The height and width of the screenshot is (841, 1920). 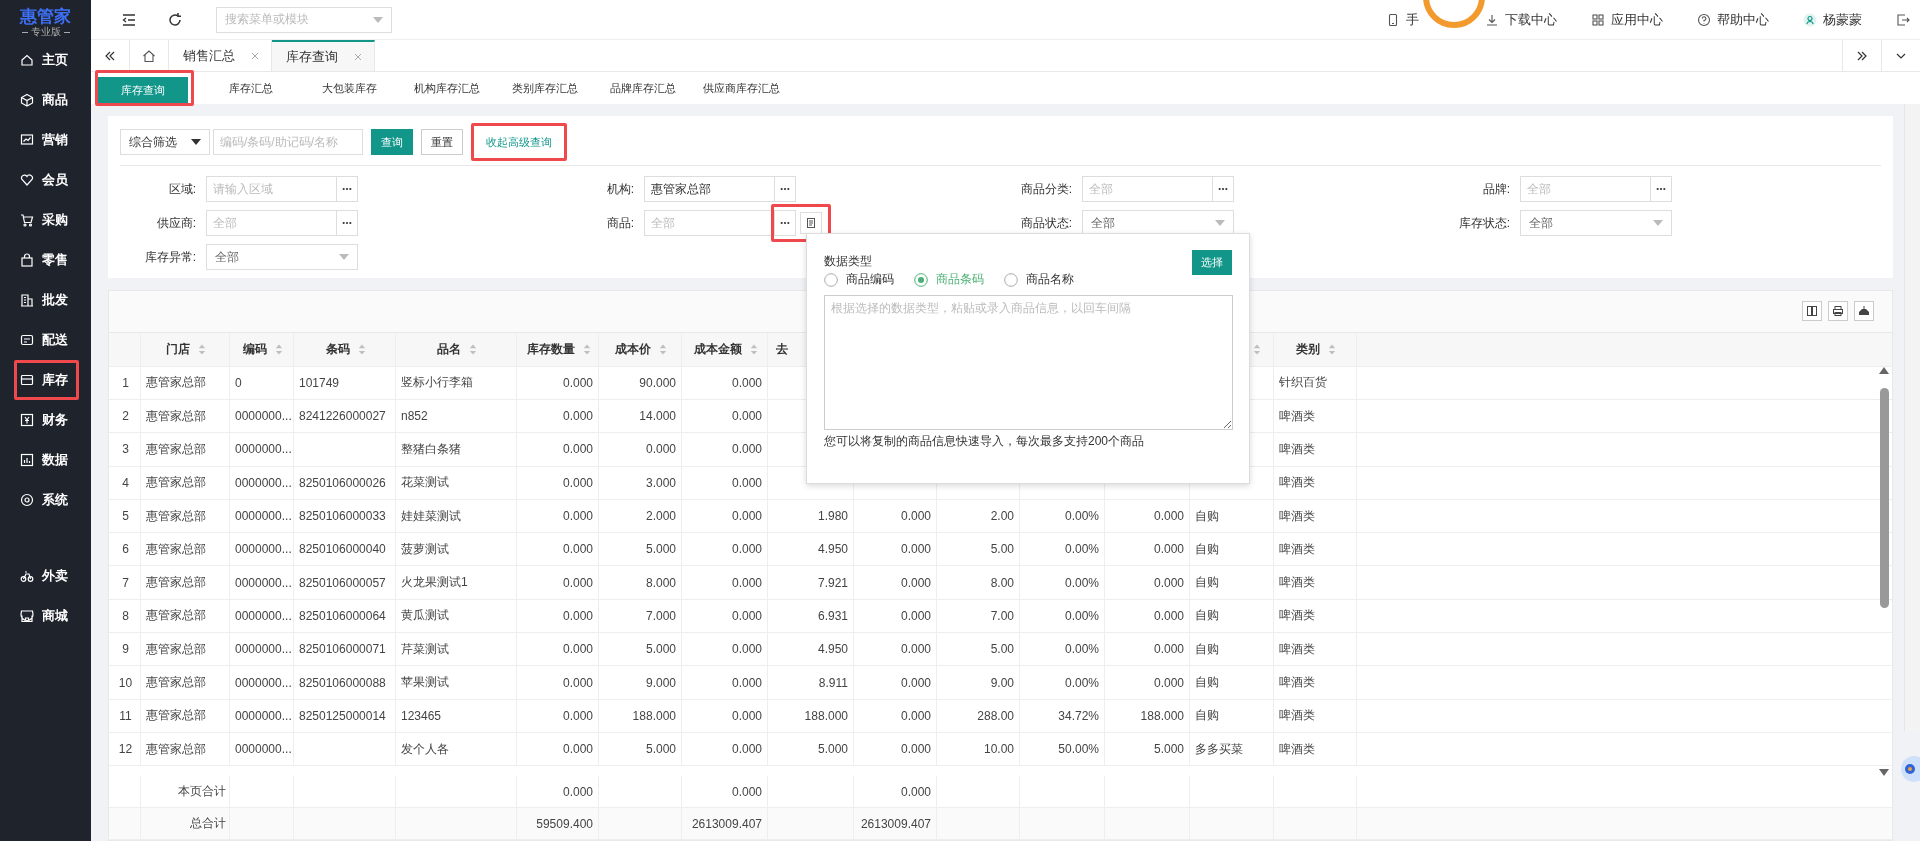 I want to click on paste-button, so click(x=811, y=223).